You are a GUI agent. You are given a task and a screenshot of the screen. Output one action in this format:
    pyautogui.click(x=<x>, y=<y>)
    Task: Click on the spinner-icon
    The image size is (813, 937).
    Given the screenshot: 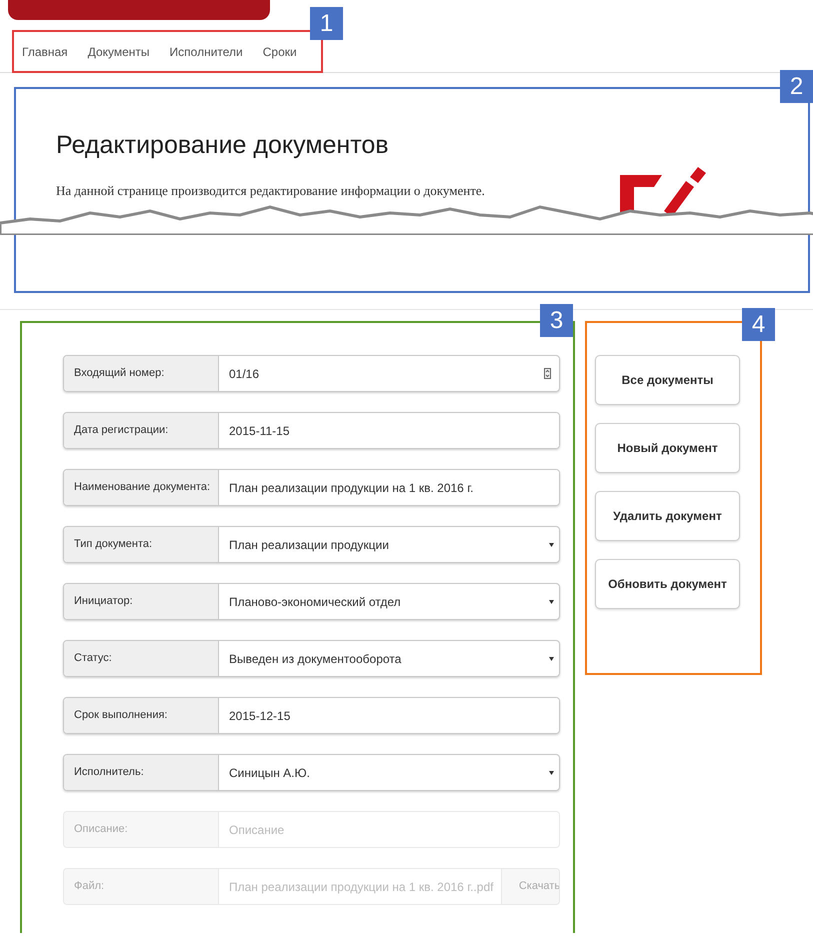 What is the action you would take?
    pyautogui.click(x=547, y=373)
    